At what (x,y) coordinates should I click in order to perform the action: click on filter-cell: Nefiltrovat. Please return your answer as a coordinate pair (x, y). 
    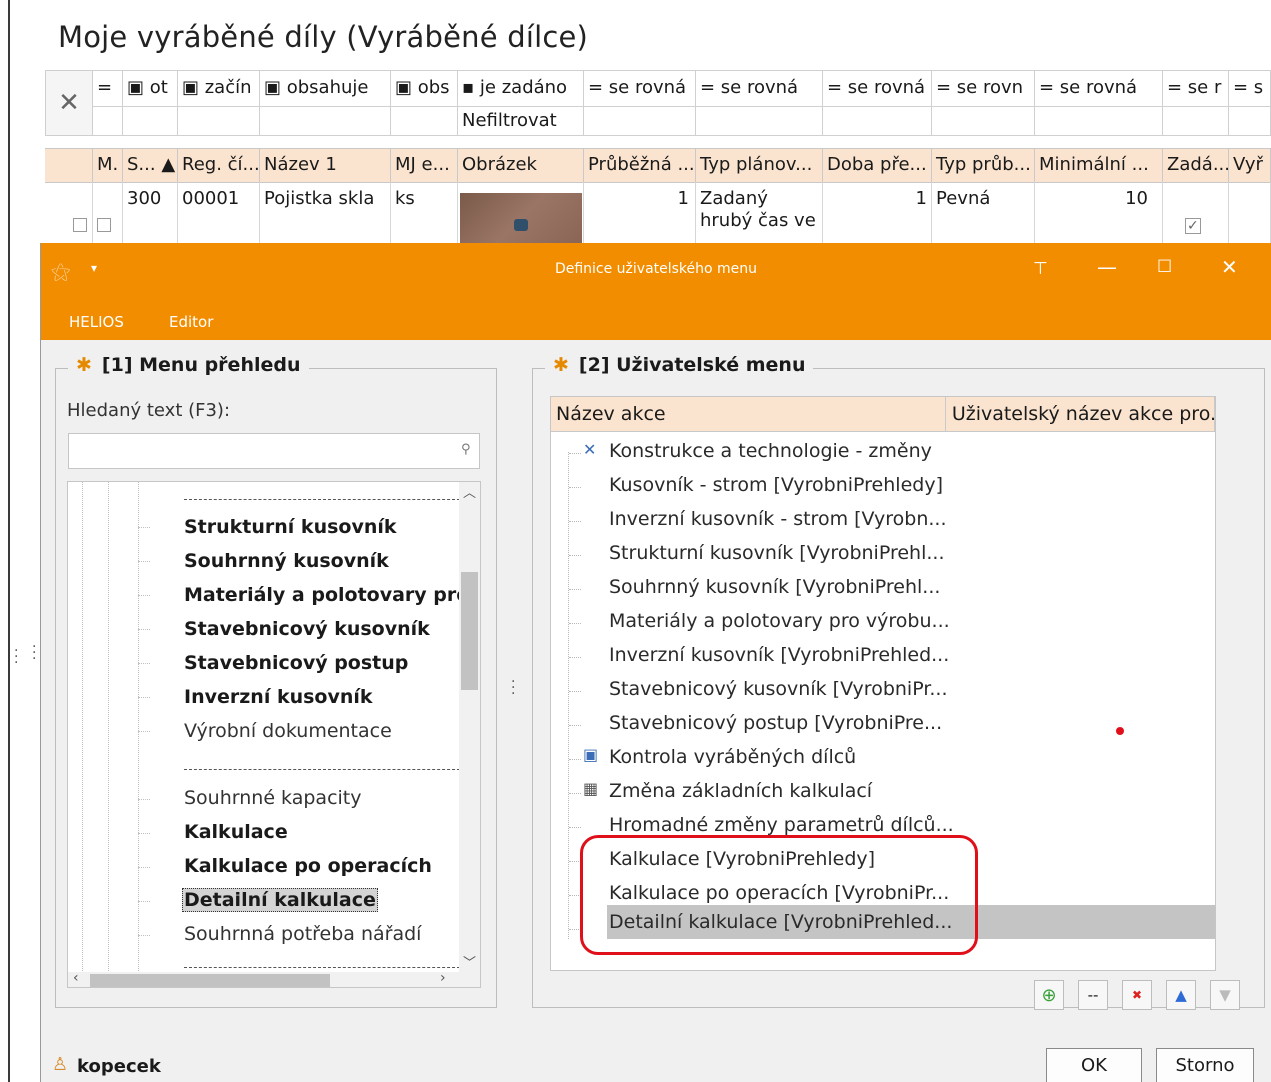
    Looking at the image, I should click on (521, 121).